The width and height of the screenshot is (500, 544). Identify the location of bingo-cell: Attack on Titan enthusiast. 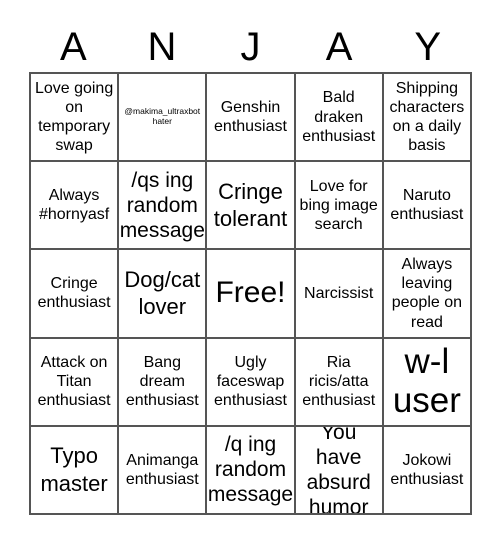
(74, 381).